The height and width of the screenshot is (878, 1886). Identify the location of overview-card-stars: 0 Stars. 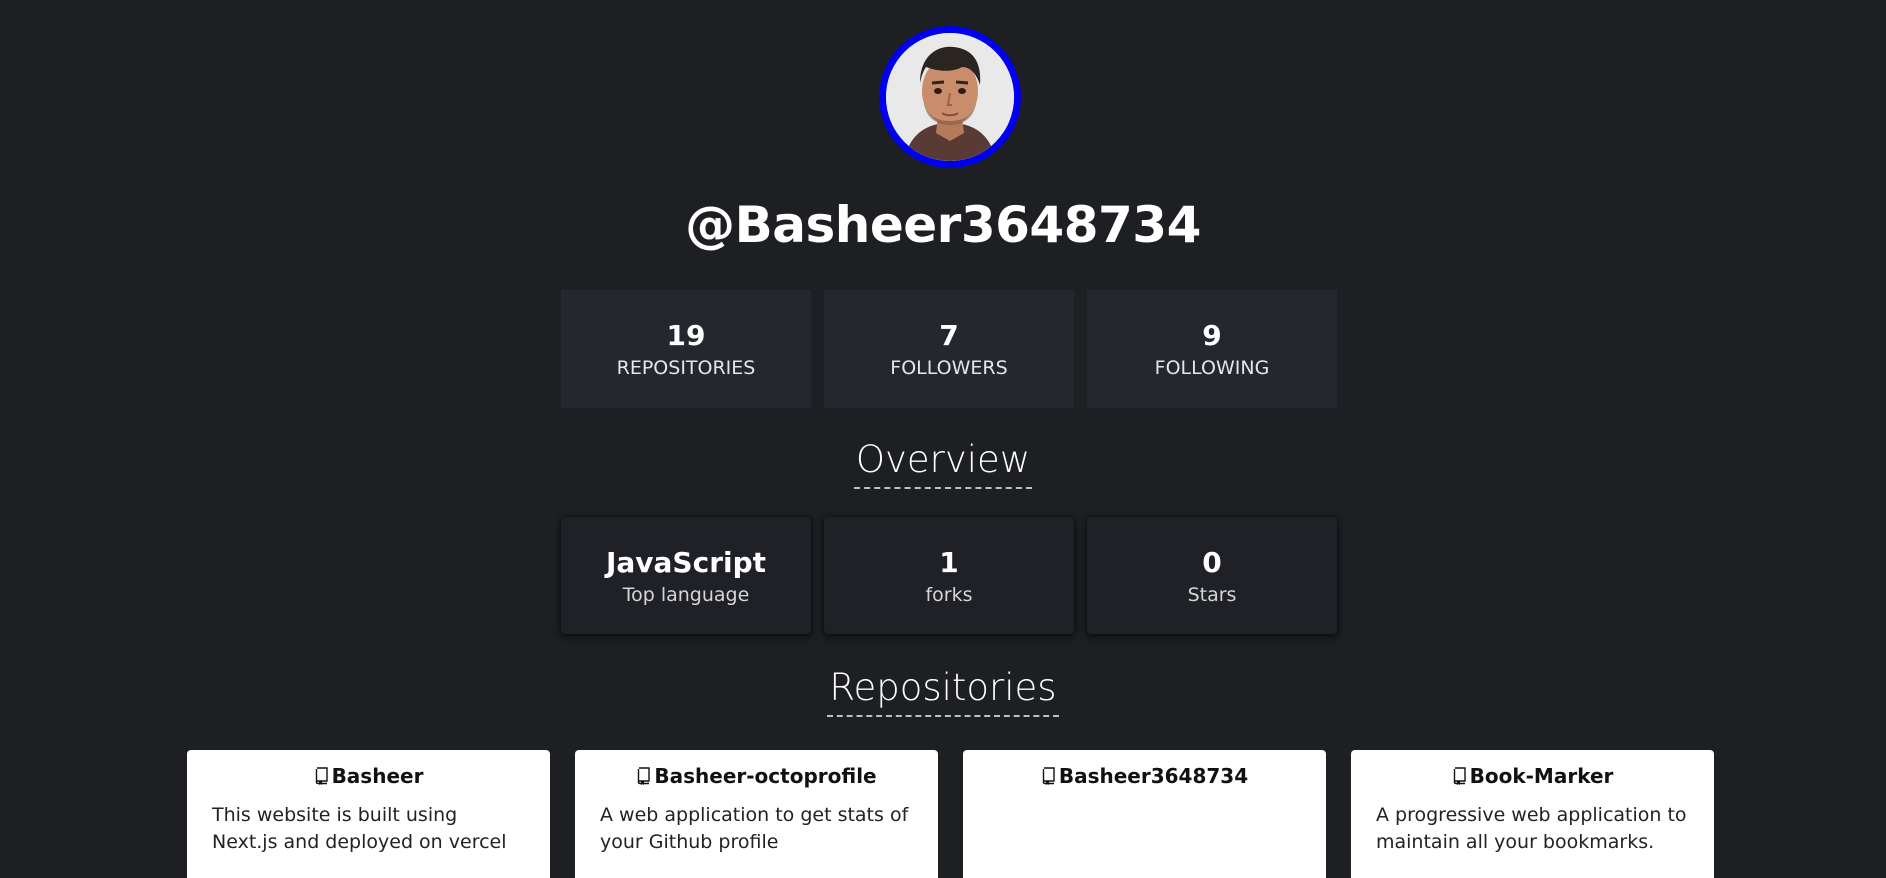
(1212, 575).